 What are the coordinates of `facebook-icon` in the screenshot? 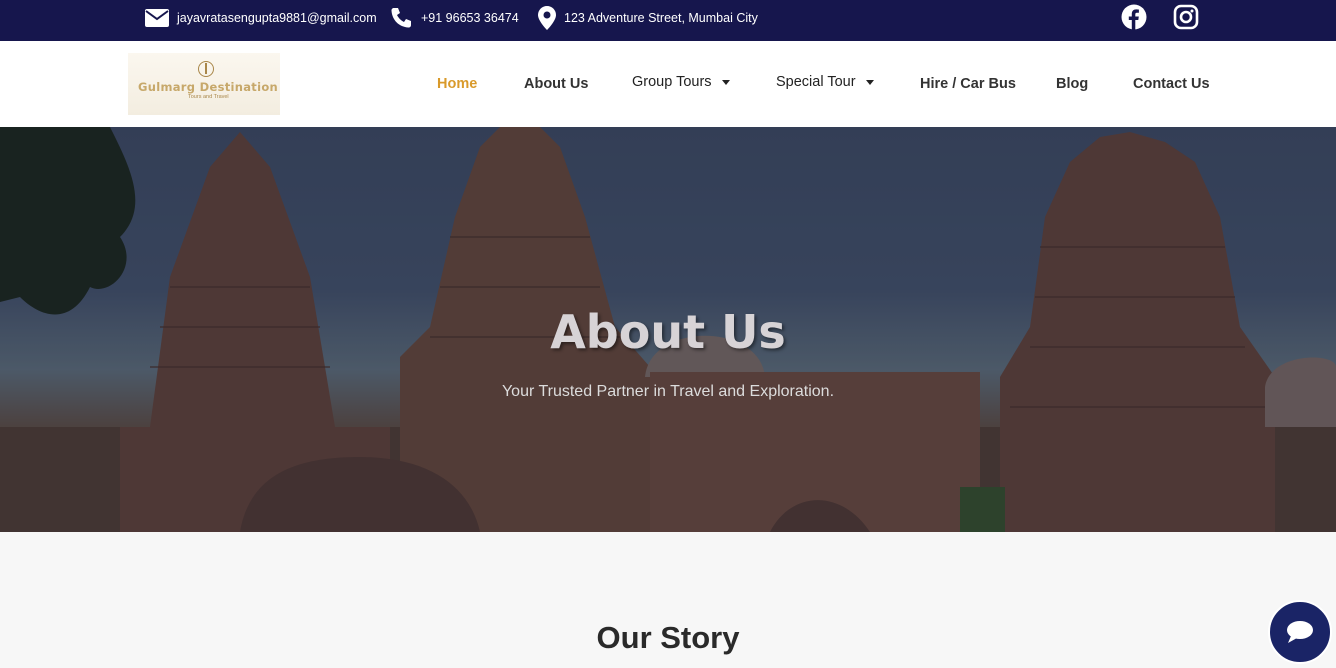 It's located at (1134, 17).